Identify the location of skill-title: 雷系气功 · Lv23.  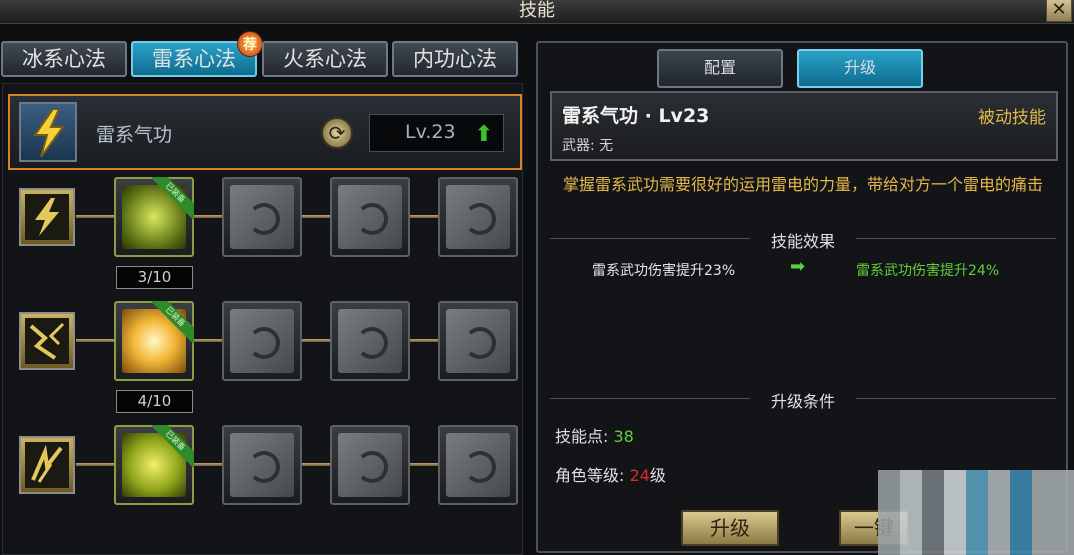
(636, 116).